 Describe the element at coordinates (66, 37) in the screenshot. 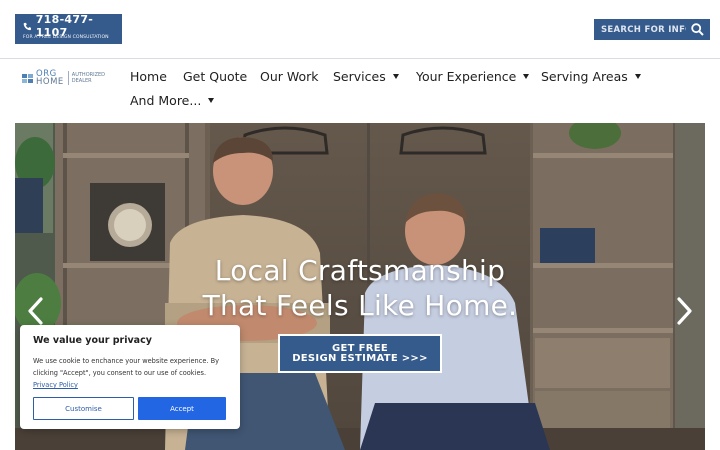

I see `phone-subtitle: FOR A FREE DESIGN CONSULTATION` at that location.